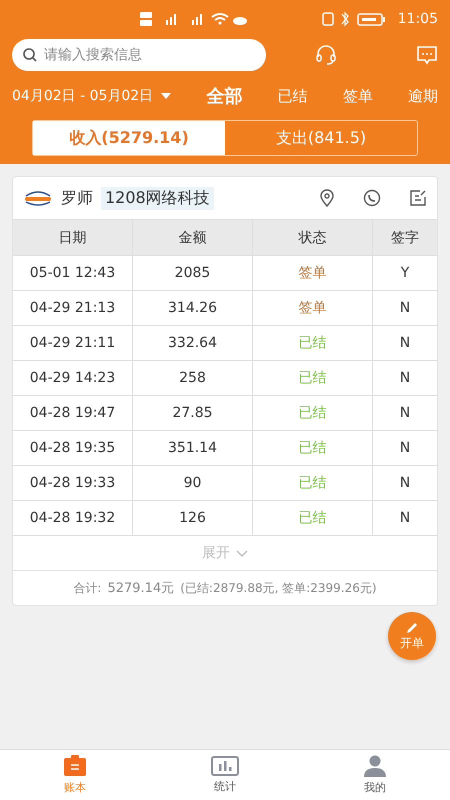 The height and width of the screenshot is (800, 450). What do you see at coordinates (357, 96) in the screenshot?
I see `filter-tab: 签单` at bounding box center [357, 96].